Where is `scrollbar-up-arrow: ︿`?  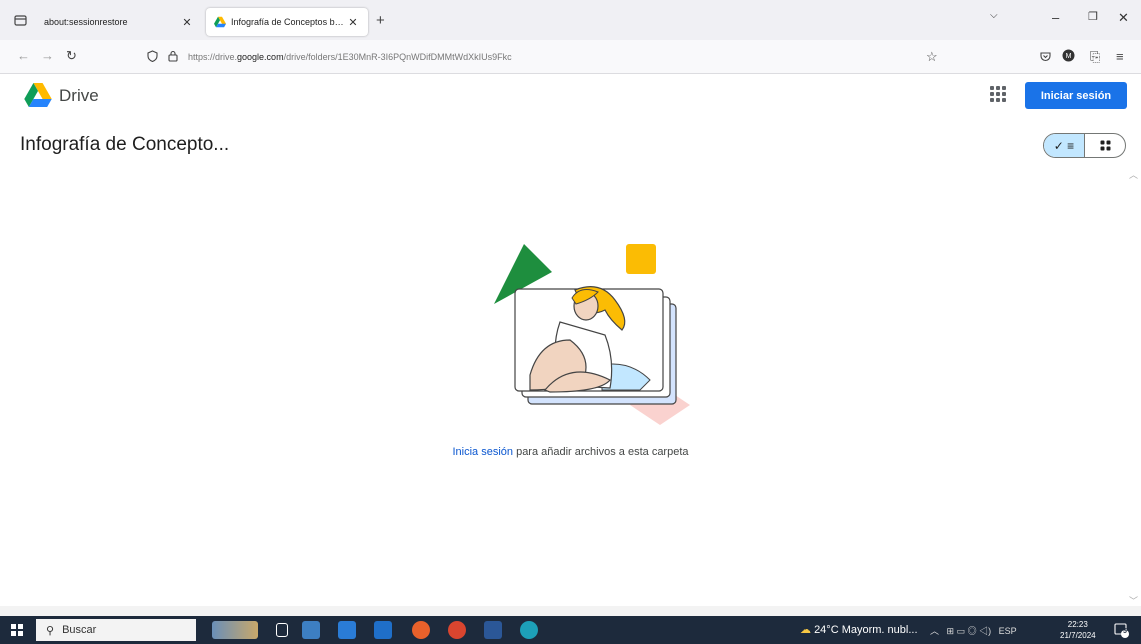 scrollbar-up-arrow: ︿ is located at coordinates (1133, 174).